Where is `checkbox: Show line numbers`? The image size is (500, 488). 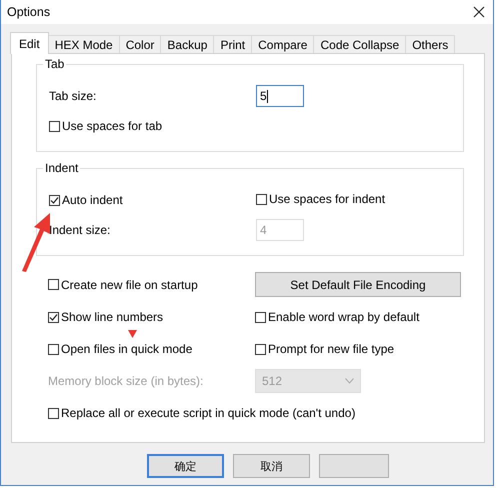 checkbox: Show line numbers is located at coordinates (106, 317).